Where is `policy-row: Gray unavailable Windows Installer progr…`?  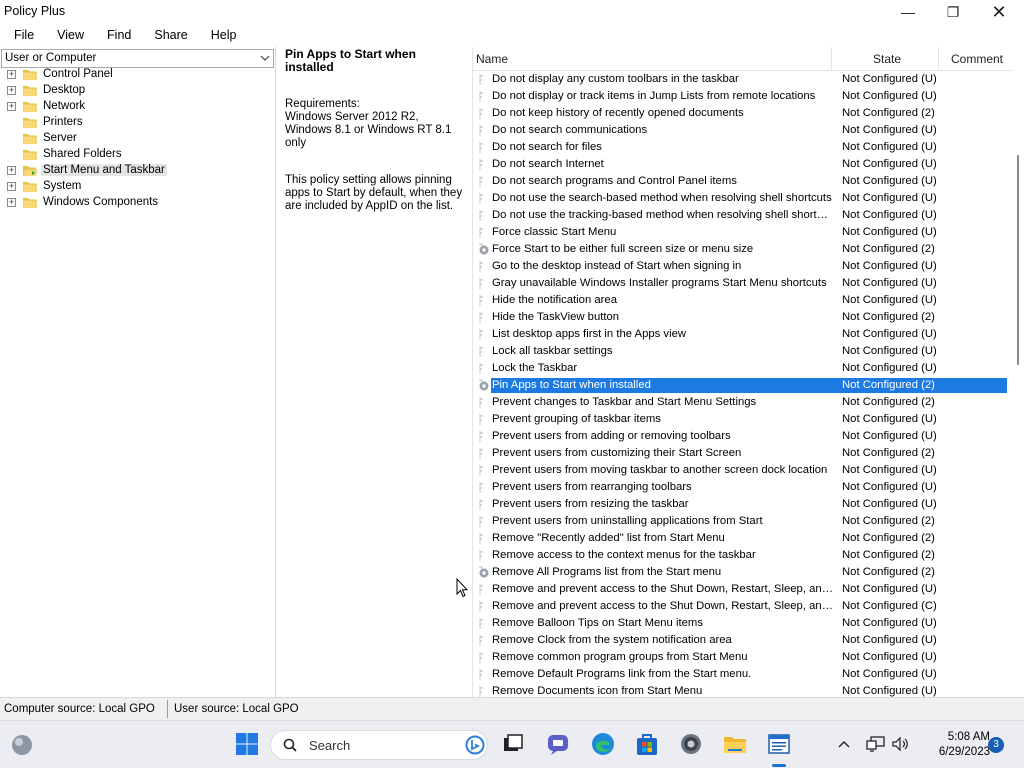 policy-row: Gray unavailable Windows Installer progr… is located at coordinates (741, 283).